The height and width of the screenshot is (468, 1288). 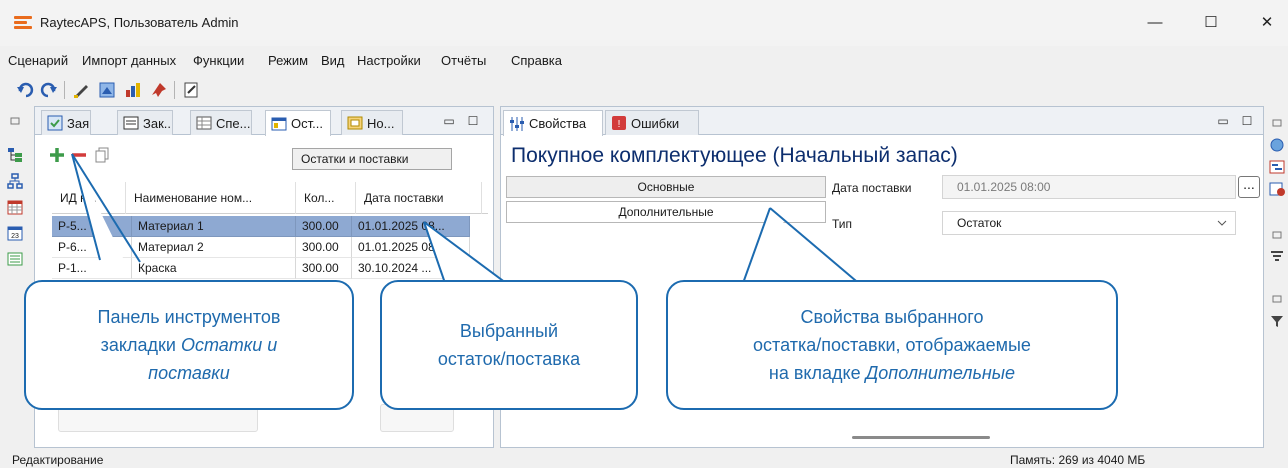 I want to click on callout-selected-line1: Выбранный, so click(x=509, y=331).